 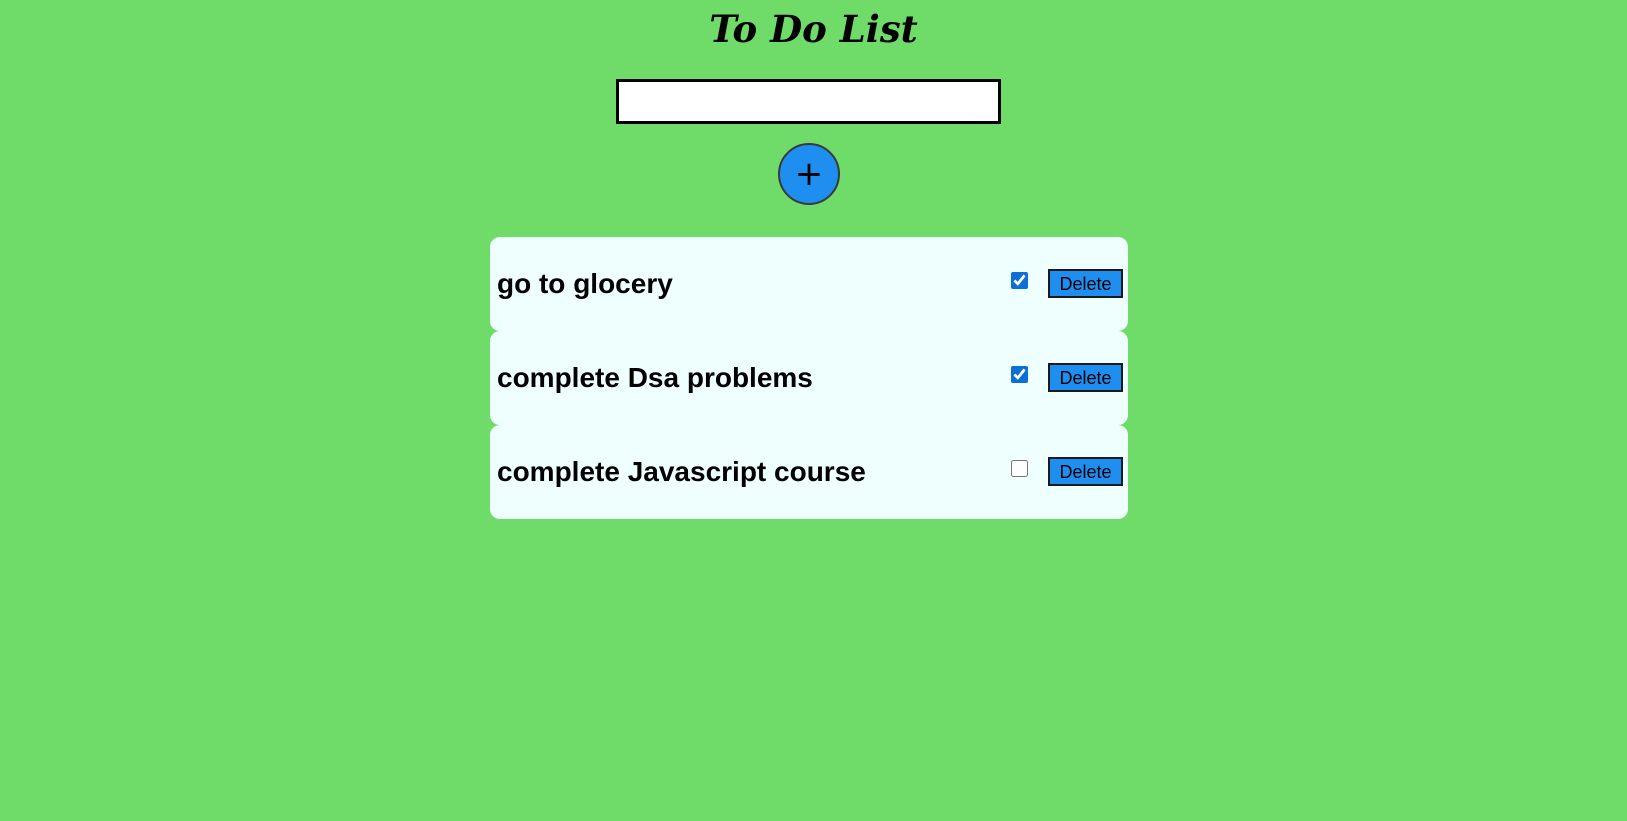 What do you see at coordinates (585, 283) in the screenshot?
I see `task-text: go to glocery` at bounding box center [585, 283].